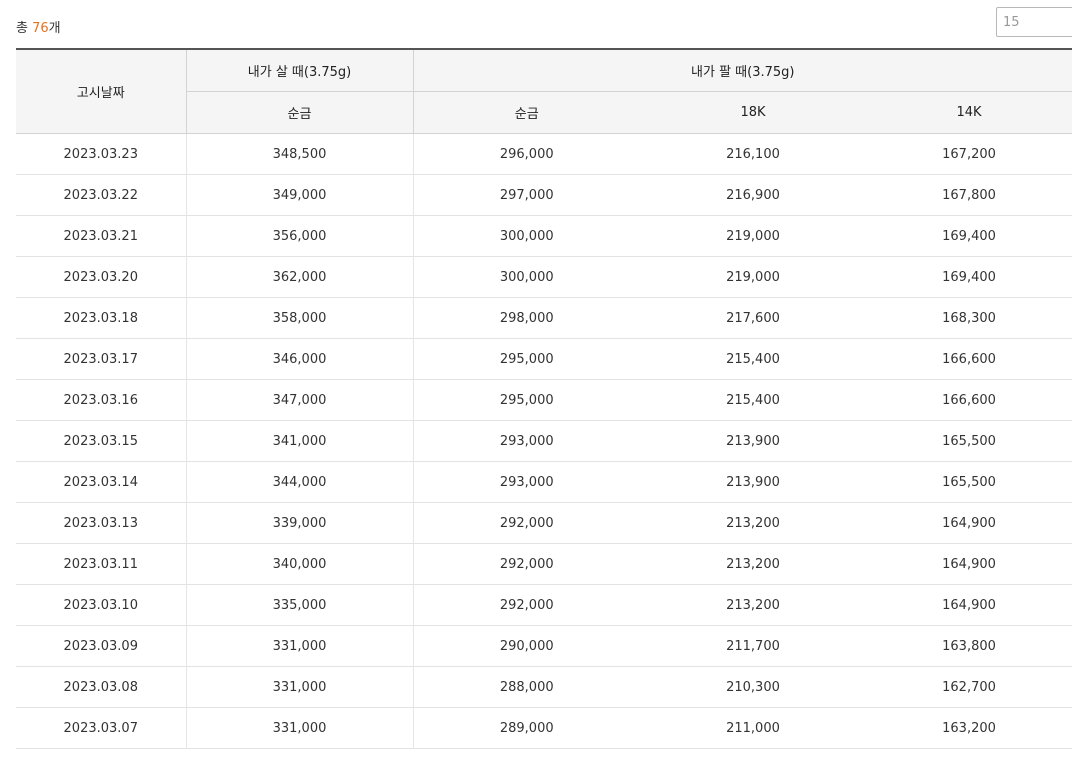 This screenshot has width=1072, height=765. What do you see at coordinates (24, 28) in the screenshot?
I see `total-prefix: 총` at bounding box center [24, 28].